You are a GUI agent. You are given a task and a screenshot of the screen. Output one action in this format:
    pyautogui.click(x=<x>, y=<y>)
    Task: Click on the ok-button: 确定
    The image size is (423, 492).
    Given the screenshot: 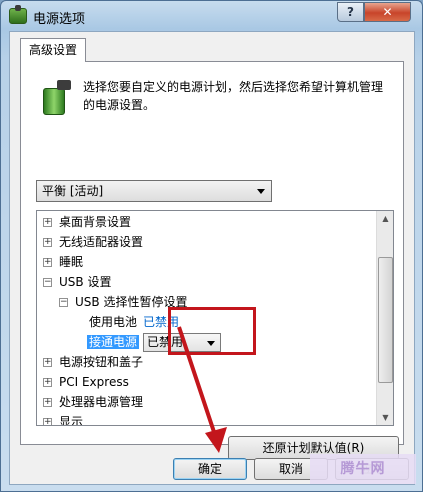 What is the action you would take?
    pyautogui.click(x=210, y=469)
    